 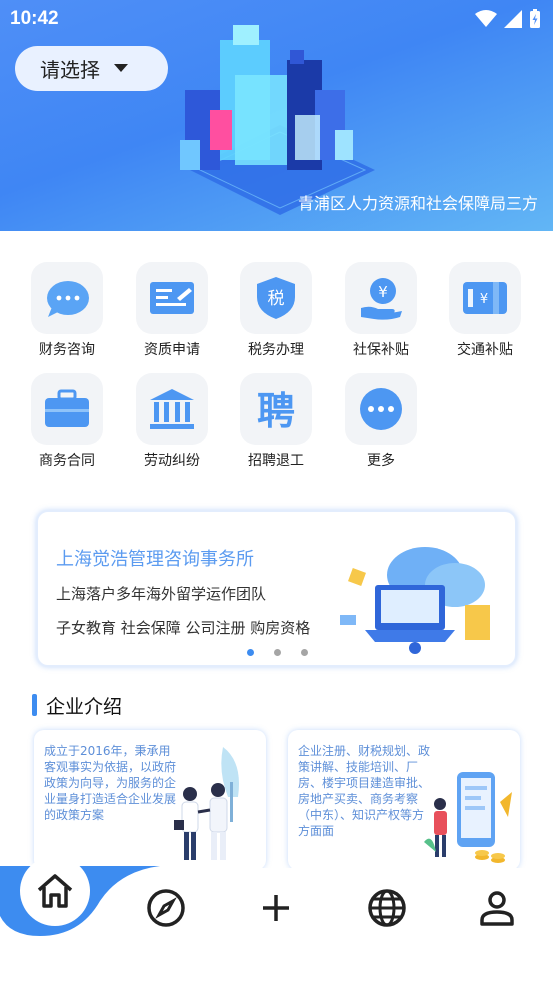 I want to click on compass-icon, so click(x=166, y=908).